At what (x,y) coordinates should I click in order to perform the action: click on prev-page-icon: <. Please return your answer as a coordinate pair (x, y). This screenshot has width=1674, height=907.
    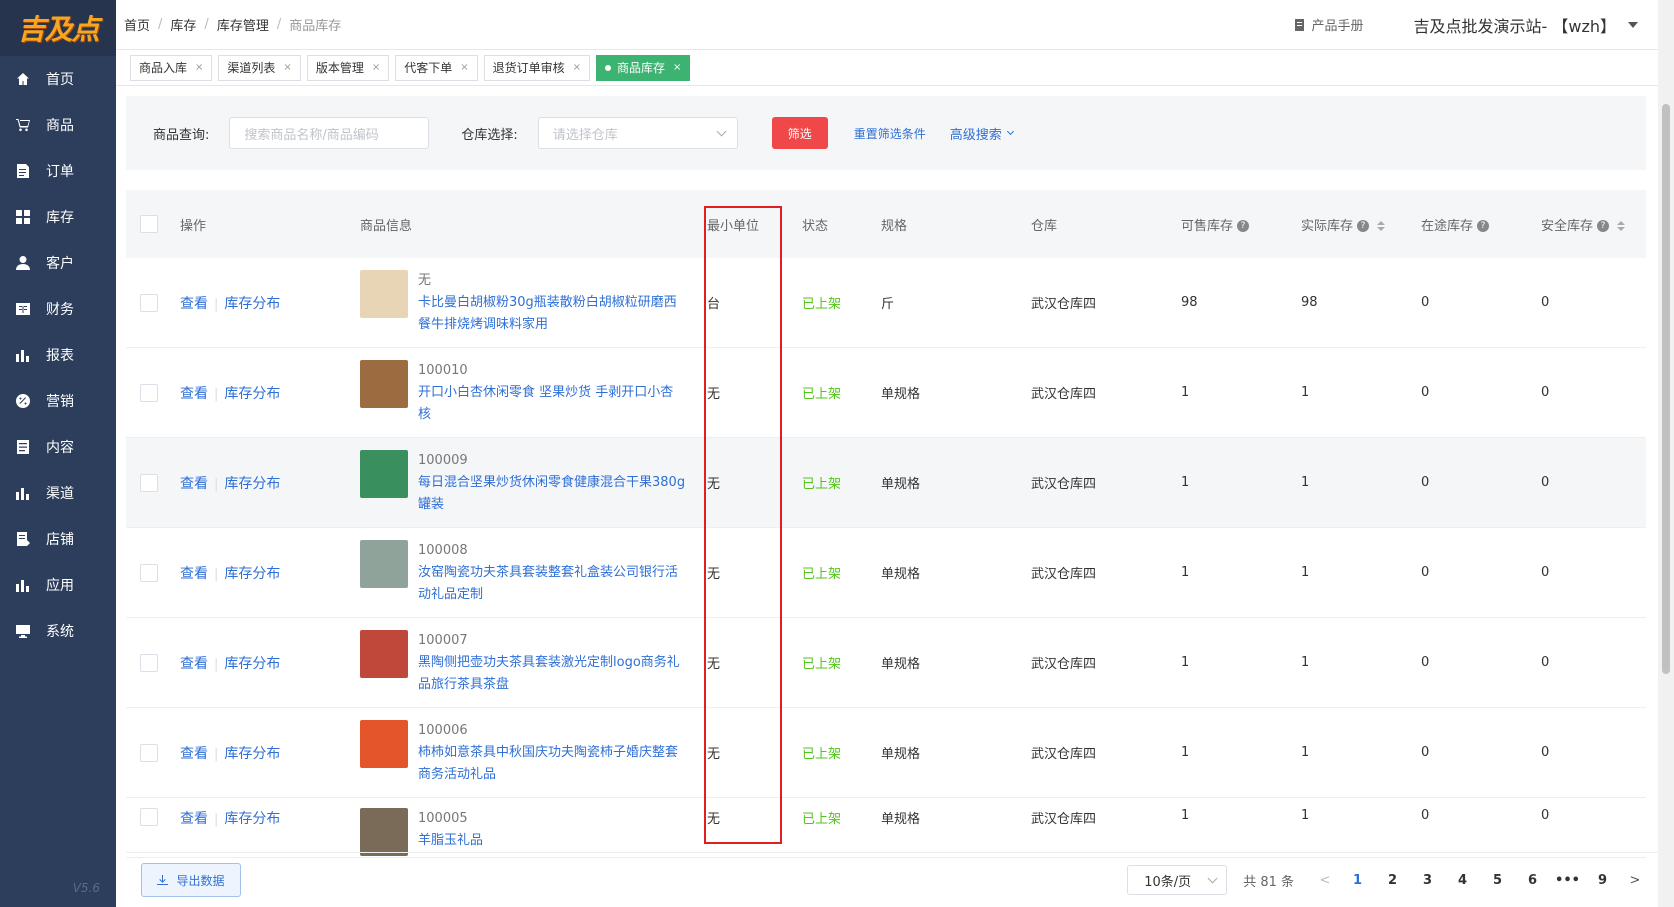
    Looking at the image, I should click on (1325, 880).